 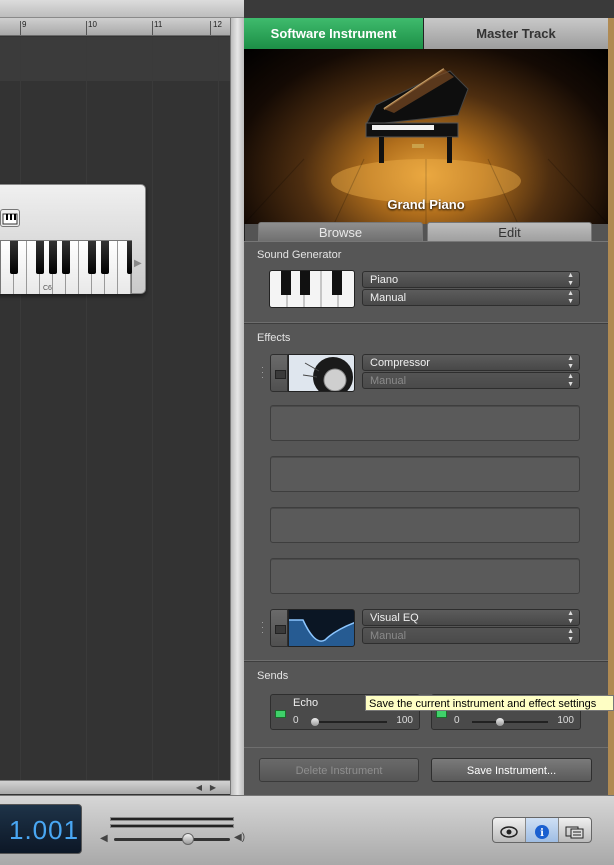 What do you see at coordinates (334, 33) in the screenshot?
I see `tab-software-instrument: Software Instrument` at bounding box center [334, 33].